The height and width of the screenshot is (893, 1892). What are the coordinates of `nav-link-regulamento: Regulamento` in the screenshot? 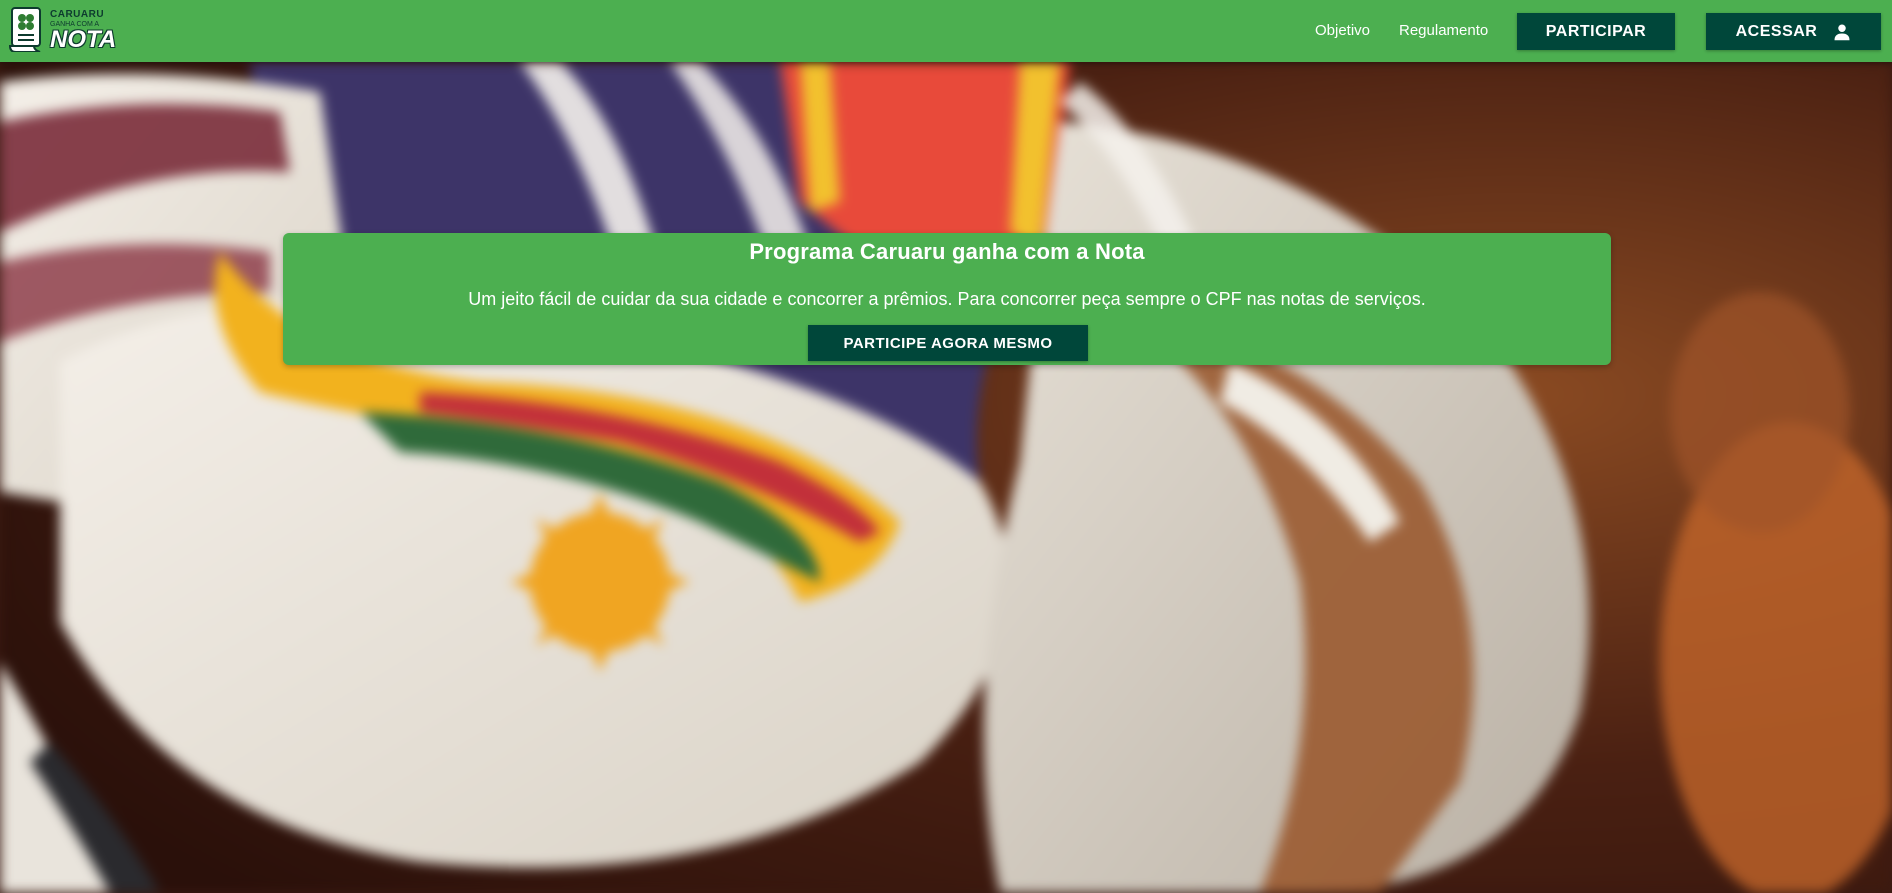 It's located at (1443, 30).